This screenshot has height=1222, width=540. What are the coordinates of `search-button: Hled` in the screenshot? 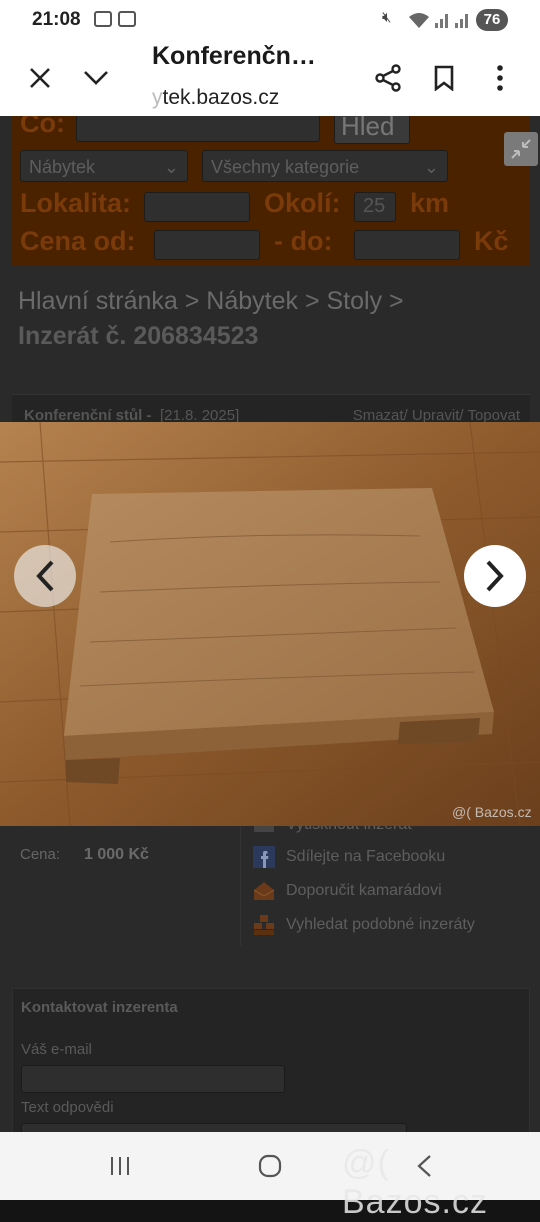 It's located at (372, 130).